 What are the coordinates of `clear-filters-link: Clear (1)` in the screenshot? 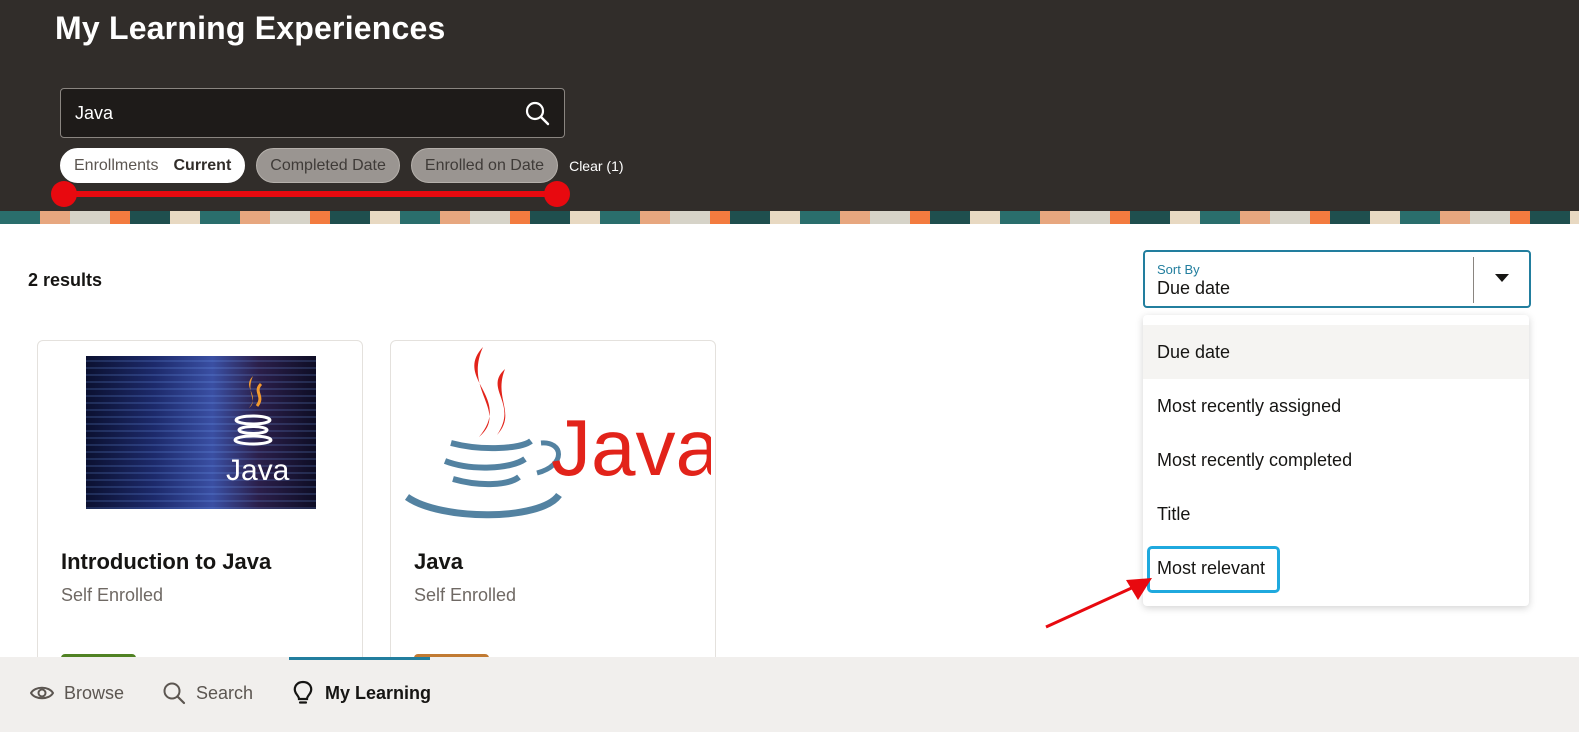 It's located at (596, 166).